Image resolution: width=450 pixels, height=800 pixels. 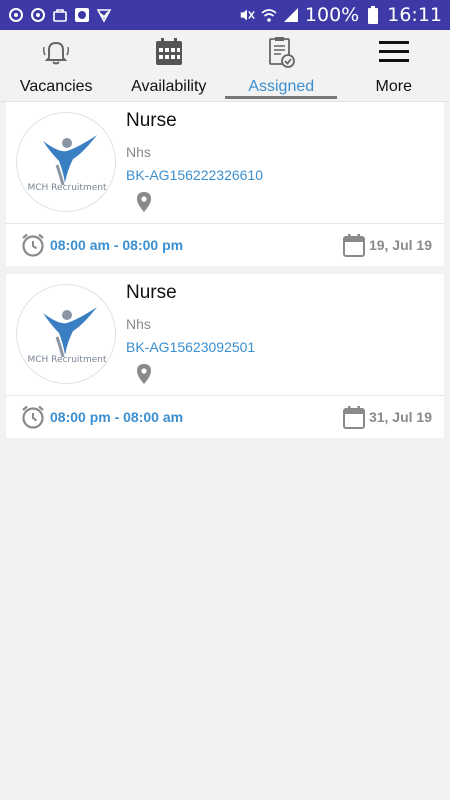 What do you see at coordinates (281, 86) in the screenshot?
I see `tab-label: Assigned` at bounding box center [281, 86].